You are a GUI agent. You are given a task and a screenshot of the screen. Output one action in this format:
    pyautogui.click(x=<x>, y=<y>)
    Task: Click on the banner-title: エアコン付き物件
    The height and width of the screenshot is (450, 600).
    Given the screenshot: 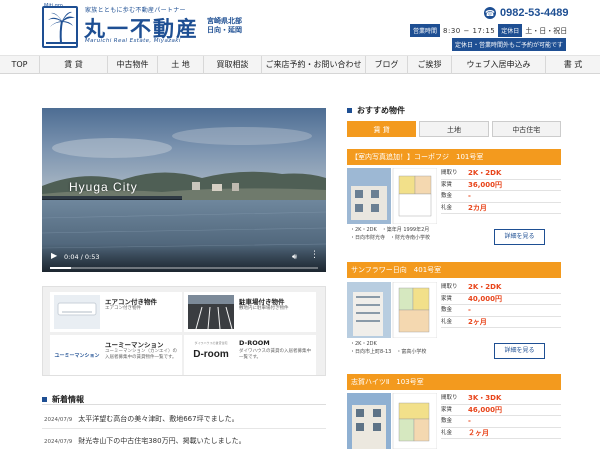 What is the action you would take?
    pyautogui.click(x=131, y=302)
    